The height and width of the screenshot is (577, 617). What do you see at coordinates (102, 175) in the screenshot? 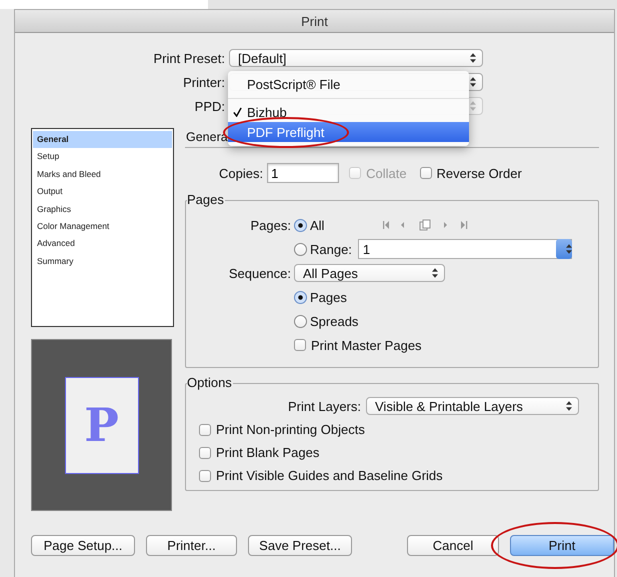
I see `sidebar-item: Marks and Bleed` at bounding box center [102, 175].